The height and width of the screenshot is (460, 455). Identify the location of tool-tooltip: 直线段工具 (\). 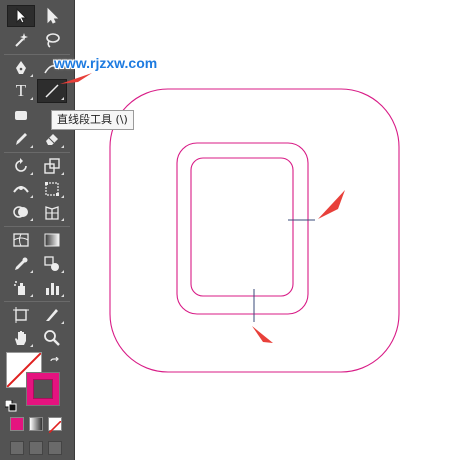
(92, 120).